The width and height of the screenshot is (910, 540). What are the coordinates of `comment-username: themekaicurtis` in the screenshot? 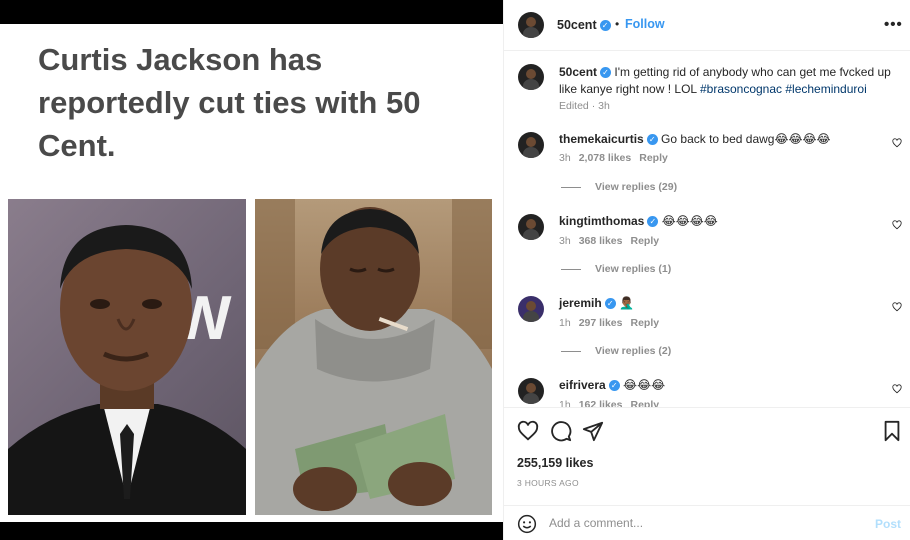 It's located at (601, 139).